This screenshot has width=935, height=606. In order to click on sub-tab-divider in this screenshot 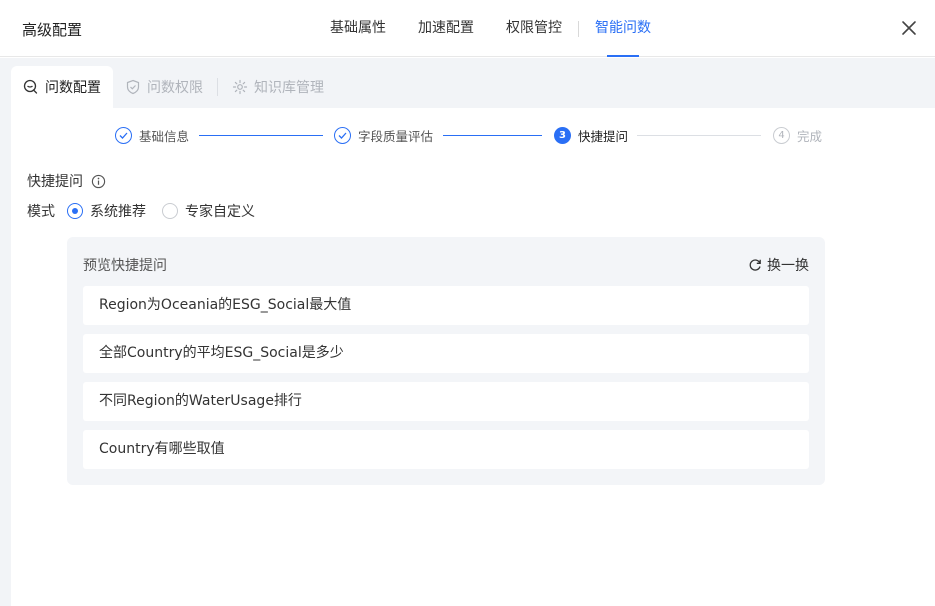, I will do `click(217, 87)`.